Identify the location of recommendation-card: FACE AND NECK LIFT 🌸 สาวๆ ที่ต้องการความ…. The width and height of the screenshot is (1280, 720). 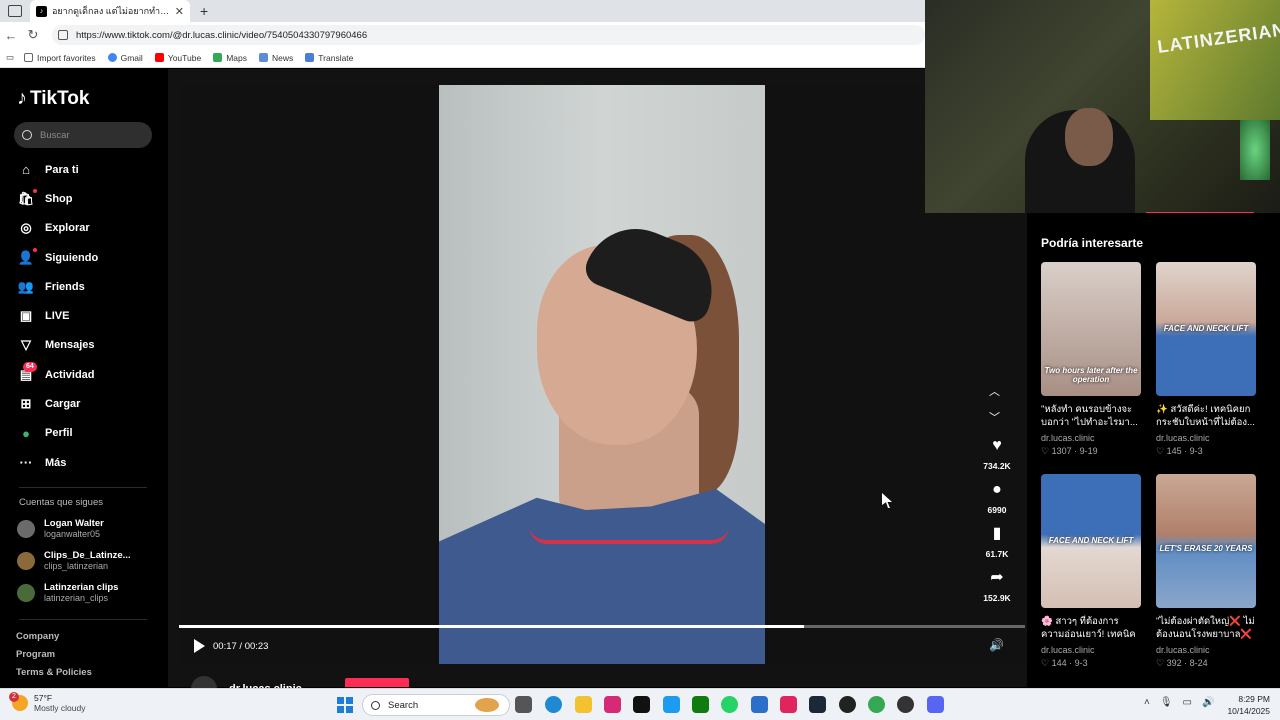
(1091, 571).